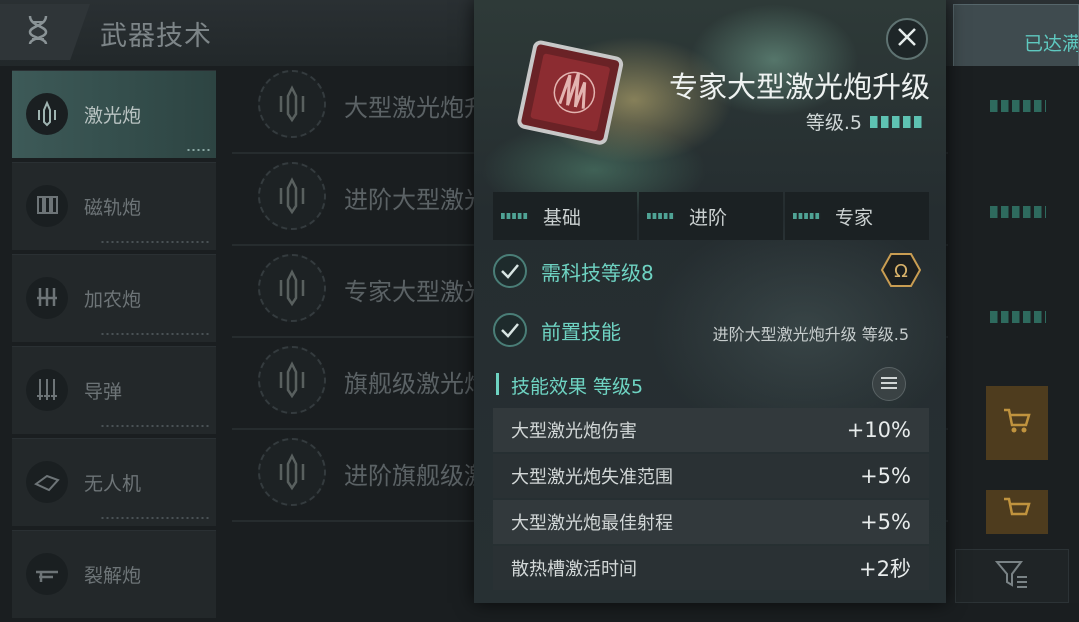 The width and height of the screenshot is (1079, 622). Describe the element at coordinates (885, 569) in the screenshot. I see `effect-value: +2秒` at that location.